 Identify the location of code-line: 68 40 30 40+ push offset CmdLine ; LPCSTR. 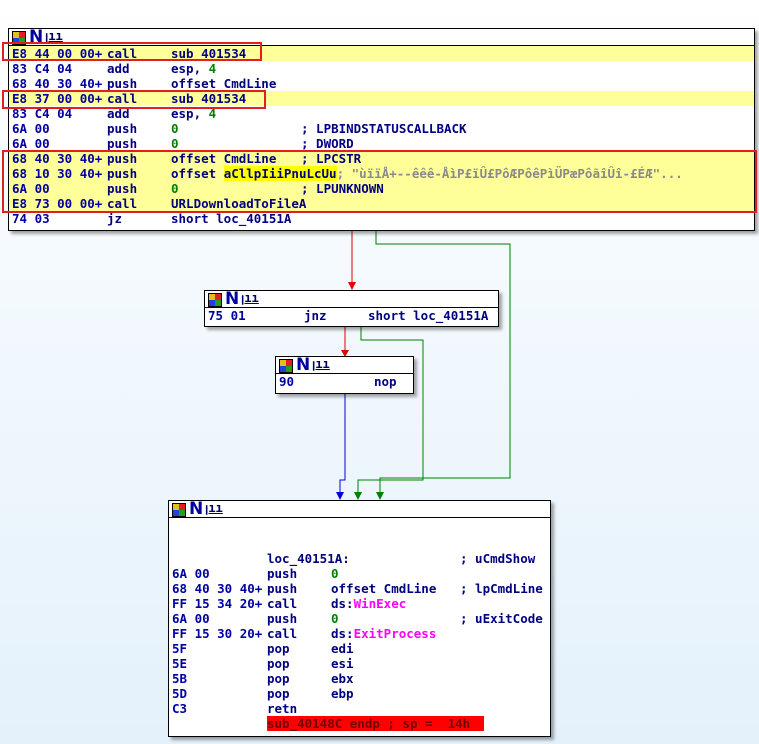
(381, 158).